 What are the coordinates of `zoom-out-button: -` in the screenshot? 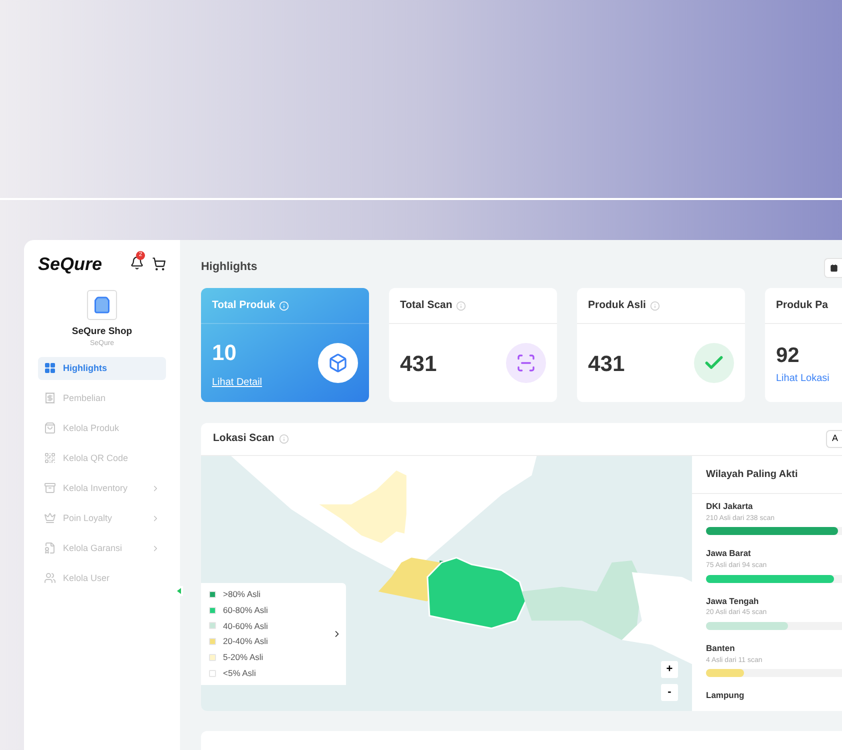 It's located at (669, 692).